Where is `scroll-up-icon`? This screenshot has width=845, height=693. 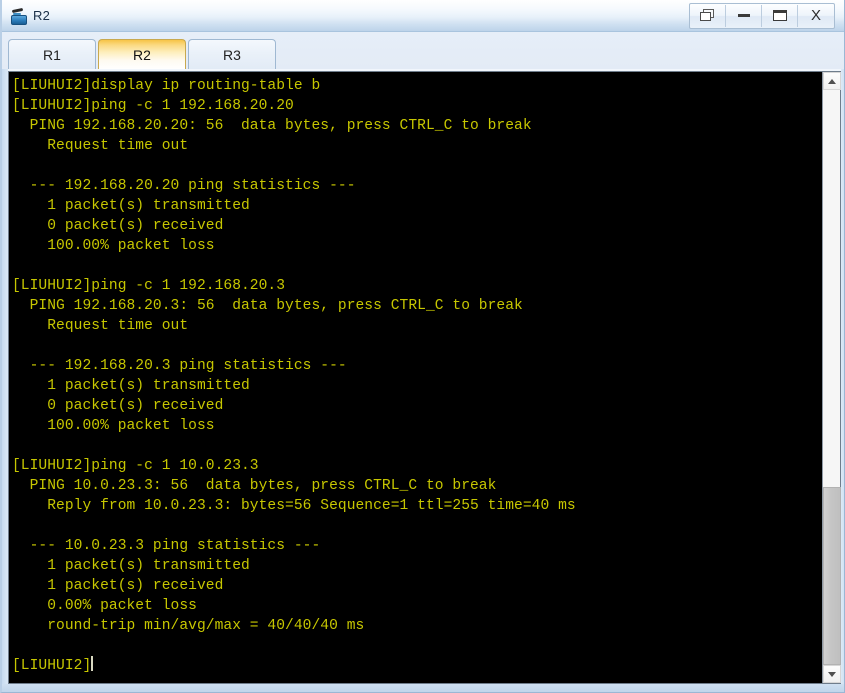 scroll-up-icon is located at coordinates (832, 81).